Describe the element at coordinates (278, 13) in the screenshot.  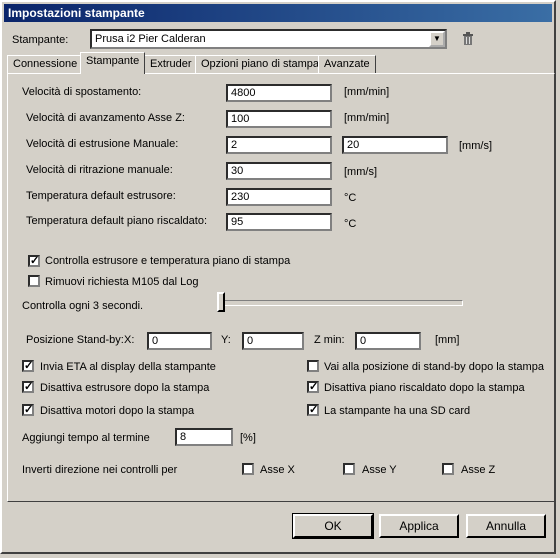
I see `window-title: Impostazioni stampante` at that location.